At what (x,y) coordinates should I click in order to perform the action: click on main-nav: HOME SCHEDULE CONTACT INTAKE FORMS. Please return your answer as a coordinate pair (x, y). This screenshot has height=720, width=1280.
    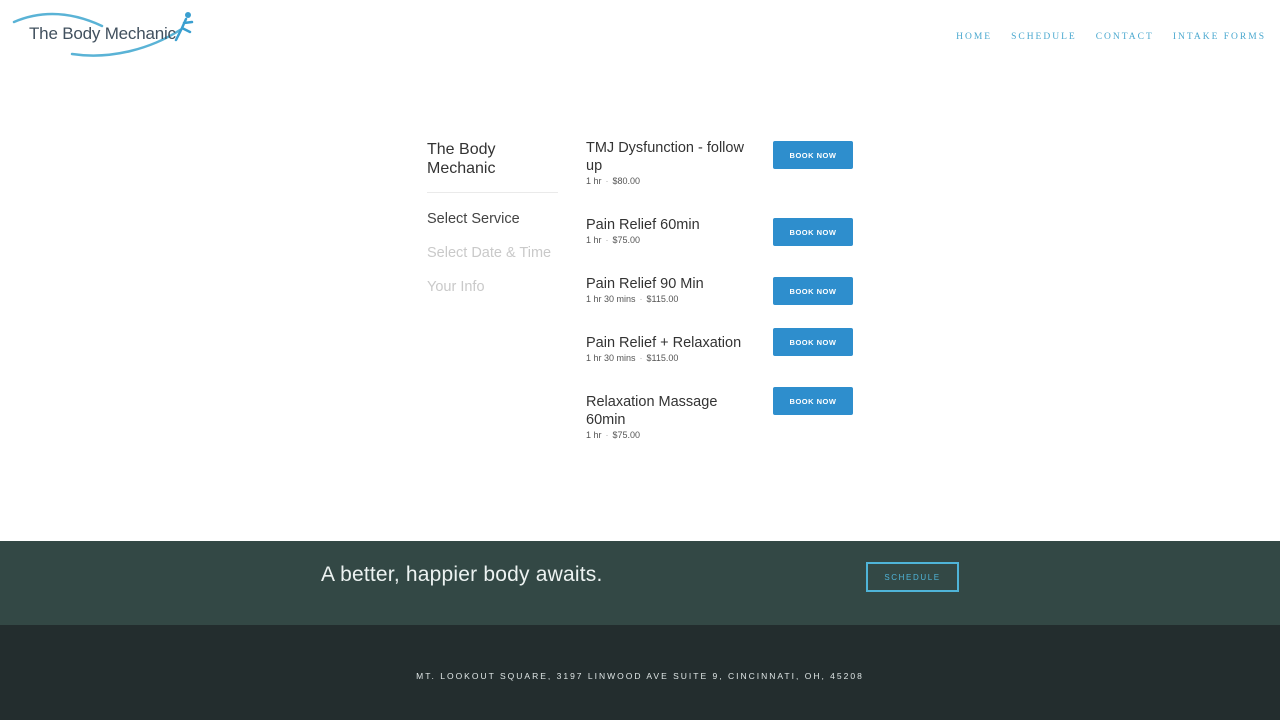
    Looking at the image, I should click on (1111, 37).